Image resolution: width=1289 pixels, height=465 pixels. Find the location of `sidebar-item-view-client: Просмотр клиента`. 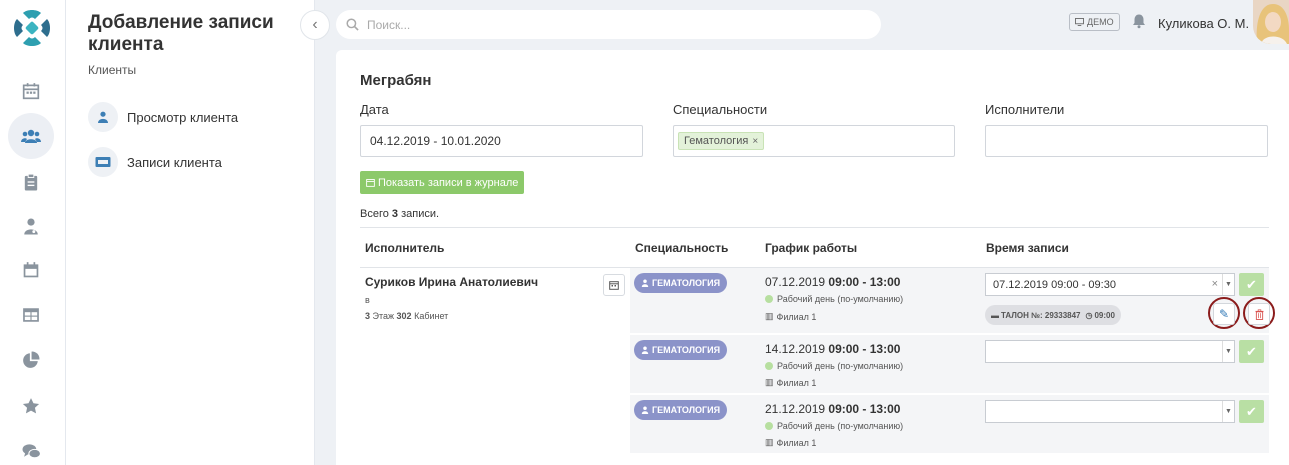

sidebar-item-view-client: Просмотр клиента is located at coordinates (163, 117).